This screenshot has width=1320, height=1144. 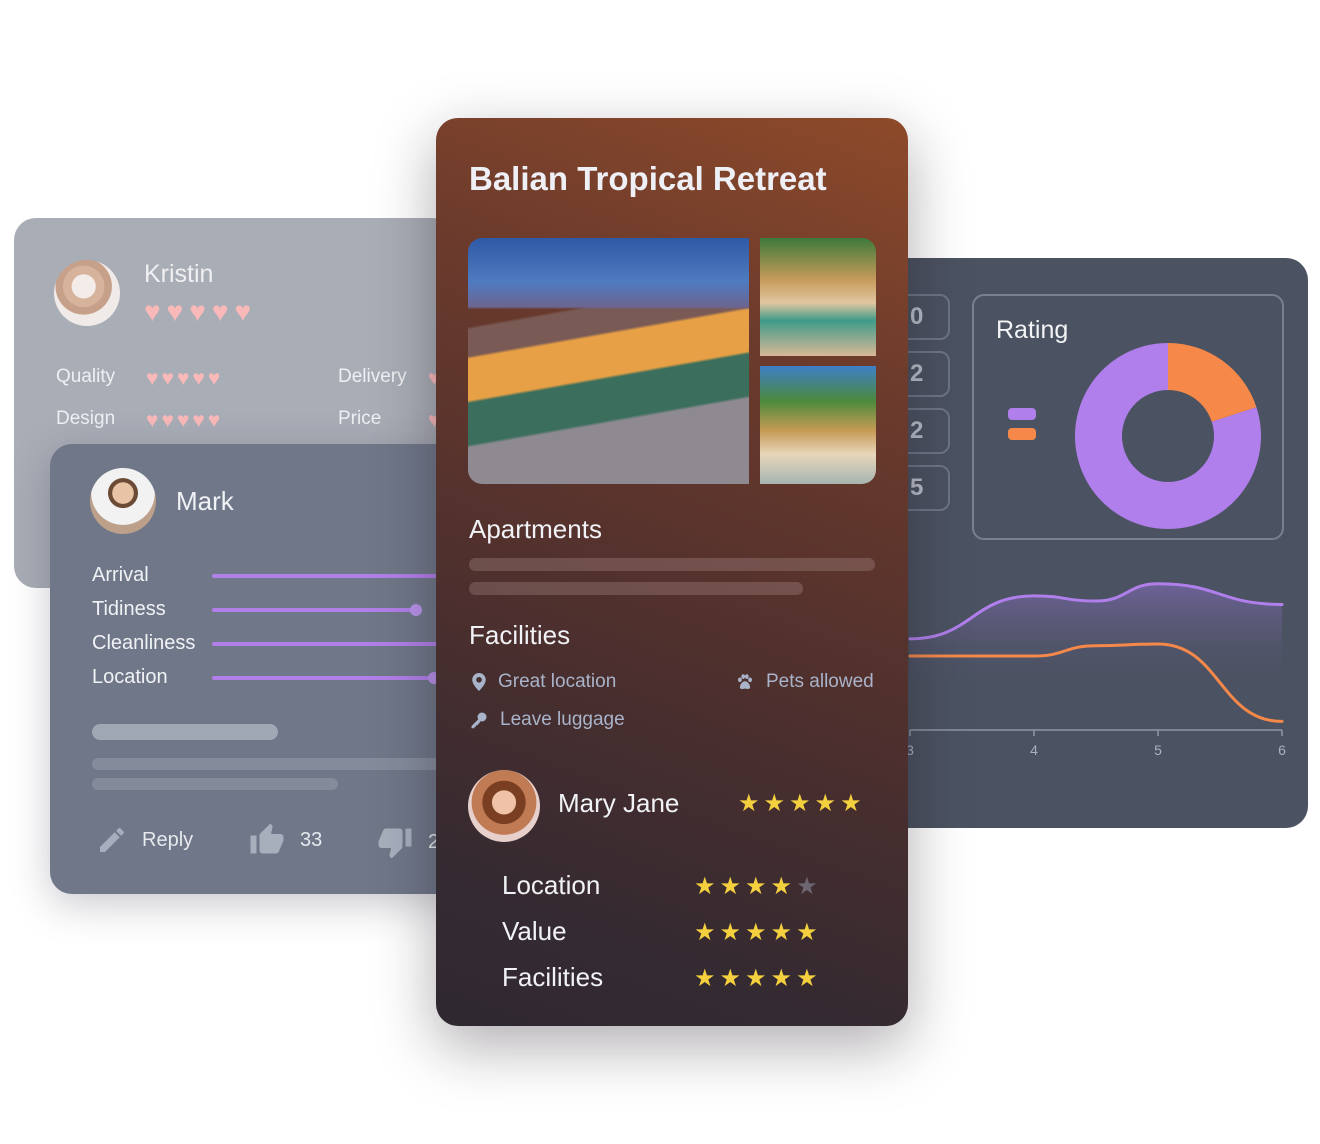 I want to click on star-empty-icon: ★, so click(x=807, y=886).